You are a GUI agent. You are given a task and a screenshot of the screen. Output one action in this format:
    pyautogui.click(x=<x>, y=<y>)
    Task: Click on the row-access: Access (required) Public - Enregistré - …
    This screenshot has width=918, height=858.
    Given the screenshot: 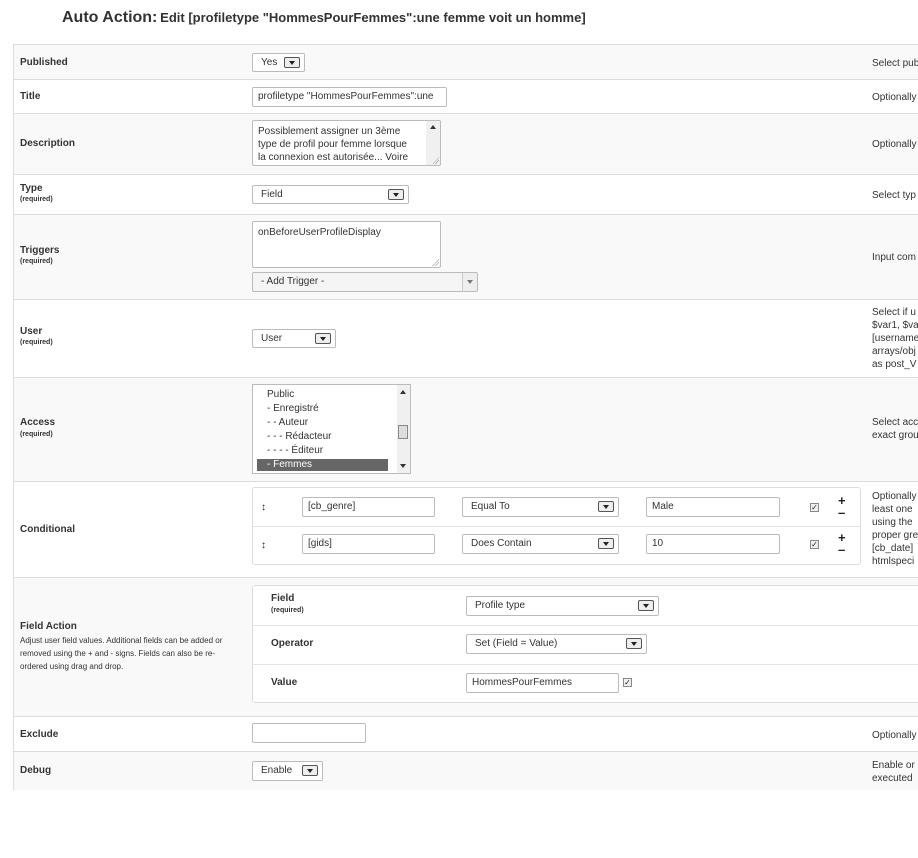 What is the action you would take?
    pyautogui.click(x=466, y=430)
    